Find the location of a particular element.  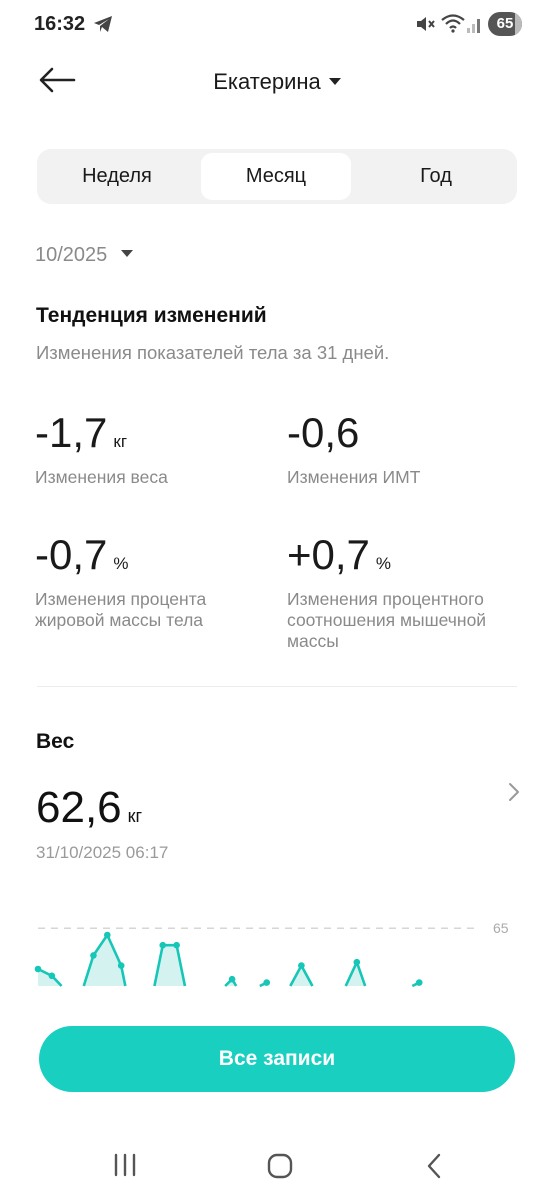

metric-value: -0,6 is located at coordinates (323, 432).